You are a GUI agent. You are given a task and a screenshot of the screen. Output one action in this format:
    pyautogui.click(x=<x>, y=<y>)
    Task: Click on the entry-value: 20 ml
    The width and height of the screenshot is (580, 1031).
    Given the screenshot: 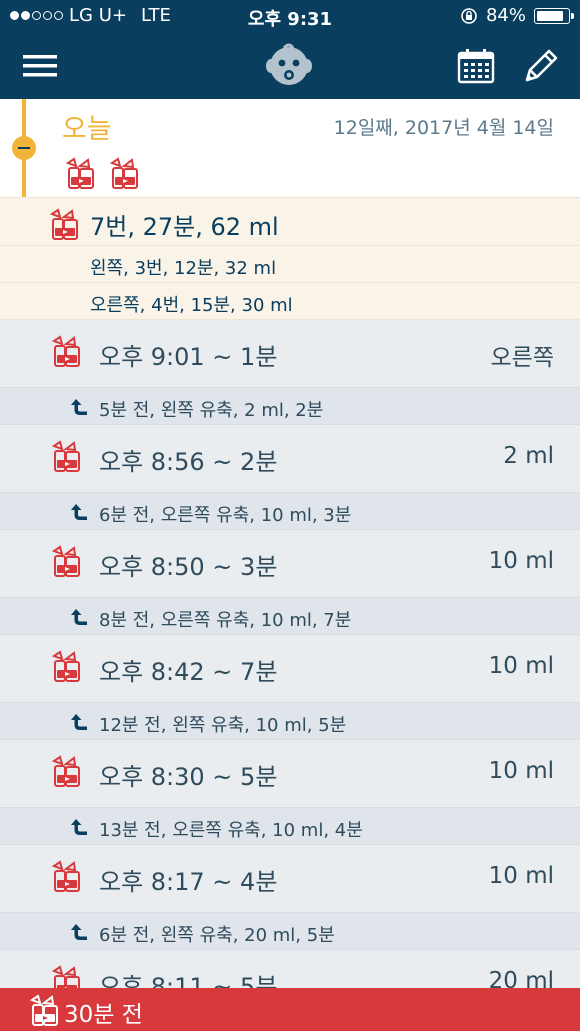 What is the action you would take?
    pyautogui.click(x=521, y=978)
    